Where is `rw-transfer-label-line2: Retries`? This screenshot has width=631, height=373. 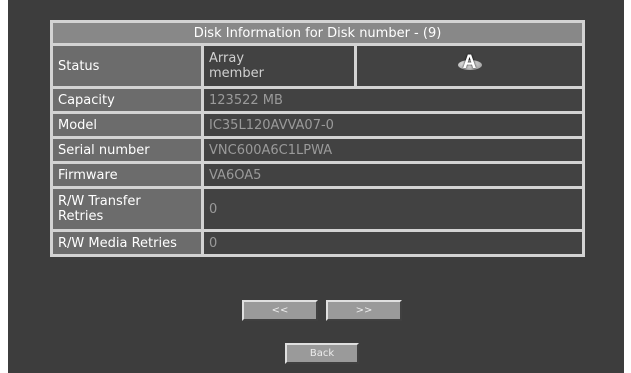 rw-transfer-label-line2: Retries is located at coordinates (81, 216).